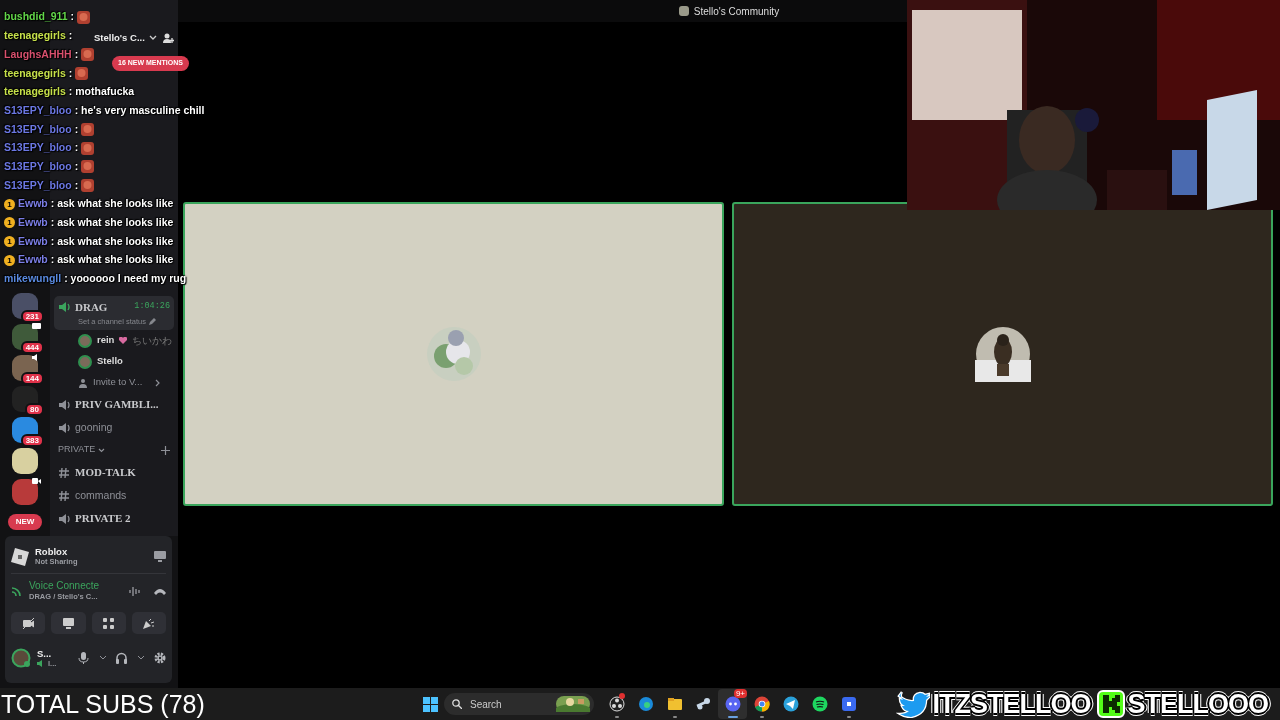 The image size is (1280, 720). What do you see at coordinates (105, 473) in the screenshot?
I see `channel-name: MOD-TALK` at bounding box center [105, 473].